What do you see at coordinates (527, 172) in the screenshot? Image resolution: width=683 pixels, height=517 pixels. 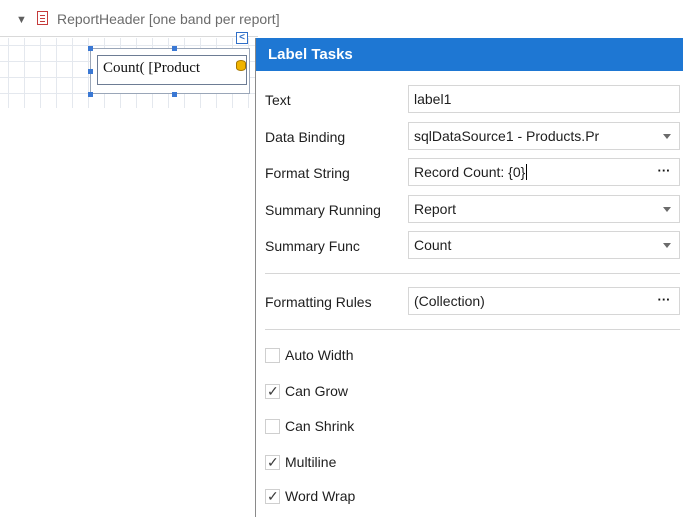 I see `text-caret` at bounding box center [527, 172].